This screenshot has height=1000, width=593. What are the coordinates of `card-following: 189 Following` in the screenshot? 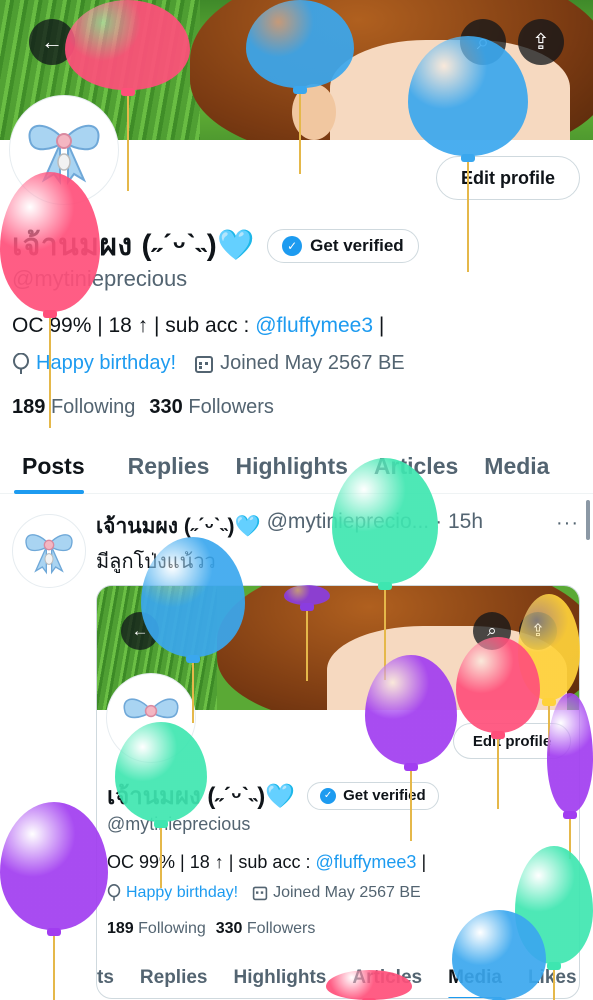 It's located at (156, 929).